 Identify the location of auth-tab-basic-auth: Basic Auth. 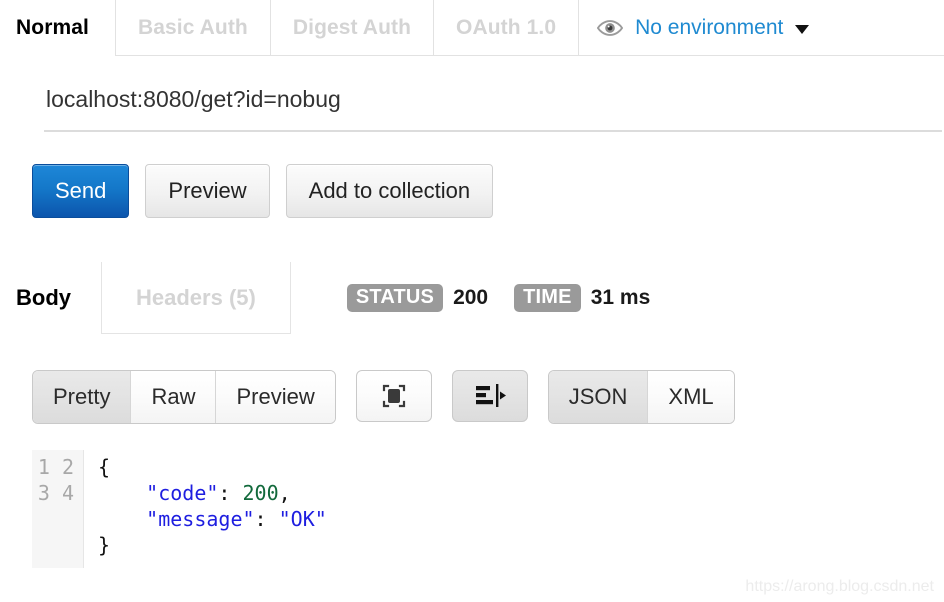
(192, 28).